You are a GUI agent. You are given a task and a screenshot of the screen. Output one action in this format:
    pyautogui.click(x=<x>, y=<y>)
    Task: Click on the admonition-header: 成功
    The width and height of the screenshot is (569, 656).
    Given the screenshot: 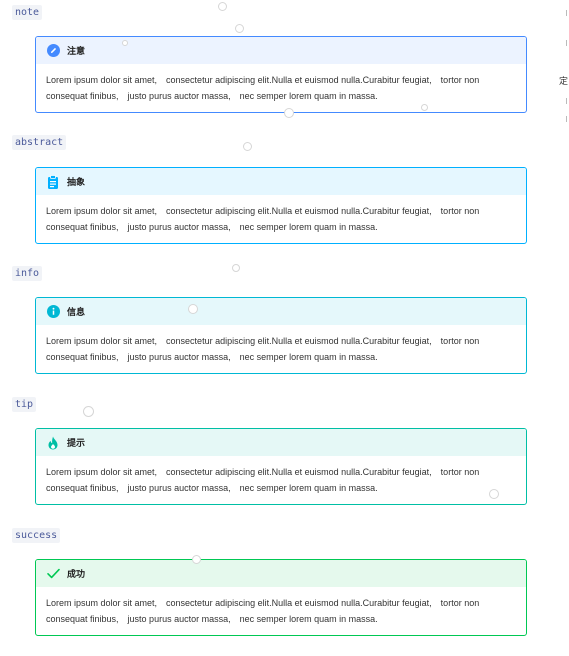 What is the action you would take?
    pyautogui.click(x=281, y=573)
    